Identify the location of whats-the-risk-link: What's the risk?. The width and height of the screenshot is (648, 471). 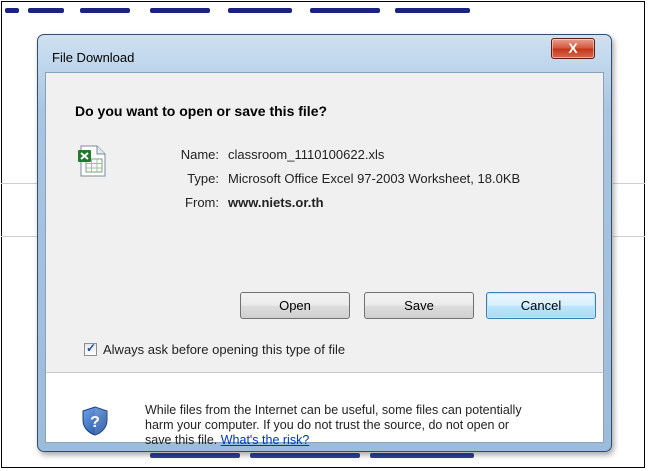
(265, 440).